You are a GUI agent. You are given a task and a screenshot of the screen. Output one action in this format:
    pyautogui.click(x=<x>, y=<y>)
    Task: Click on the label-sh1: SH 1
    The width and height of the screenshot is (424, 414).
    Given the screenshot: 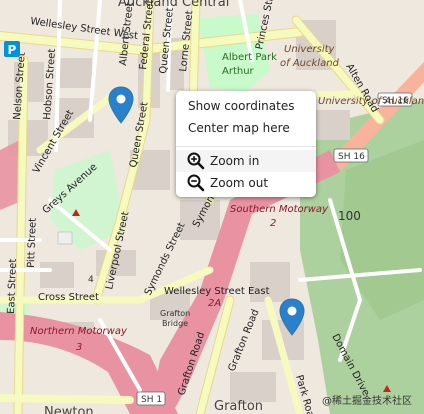 What is the action you would take?
    pyautogui.click(x=151, y=400)
    